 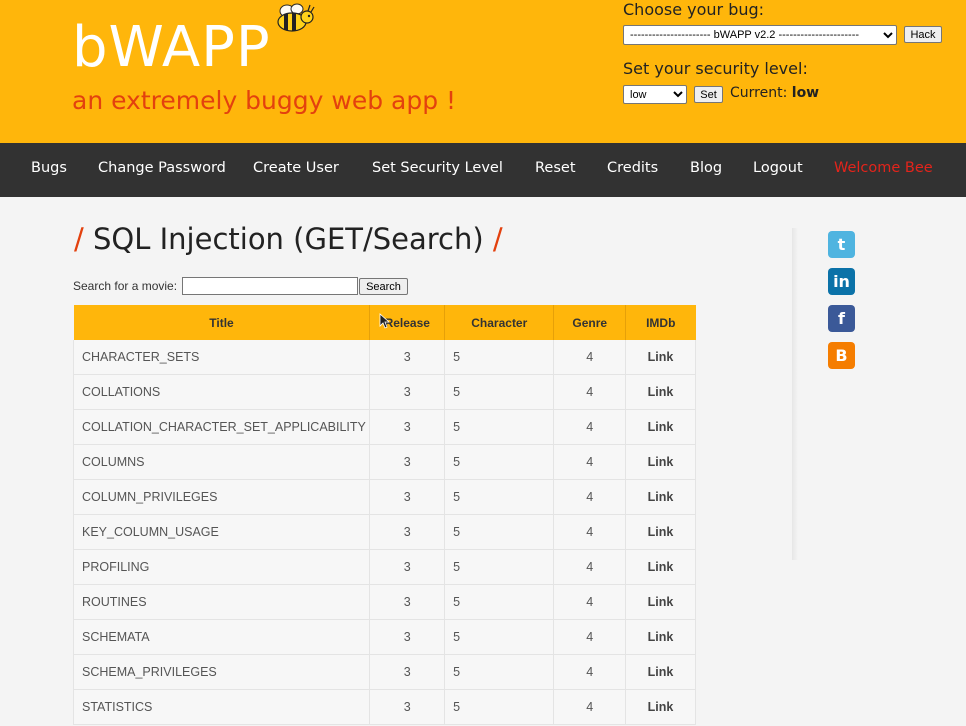 I want to click on bee-icon, so click(x=296, y=17).